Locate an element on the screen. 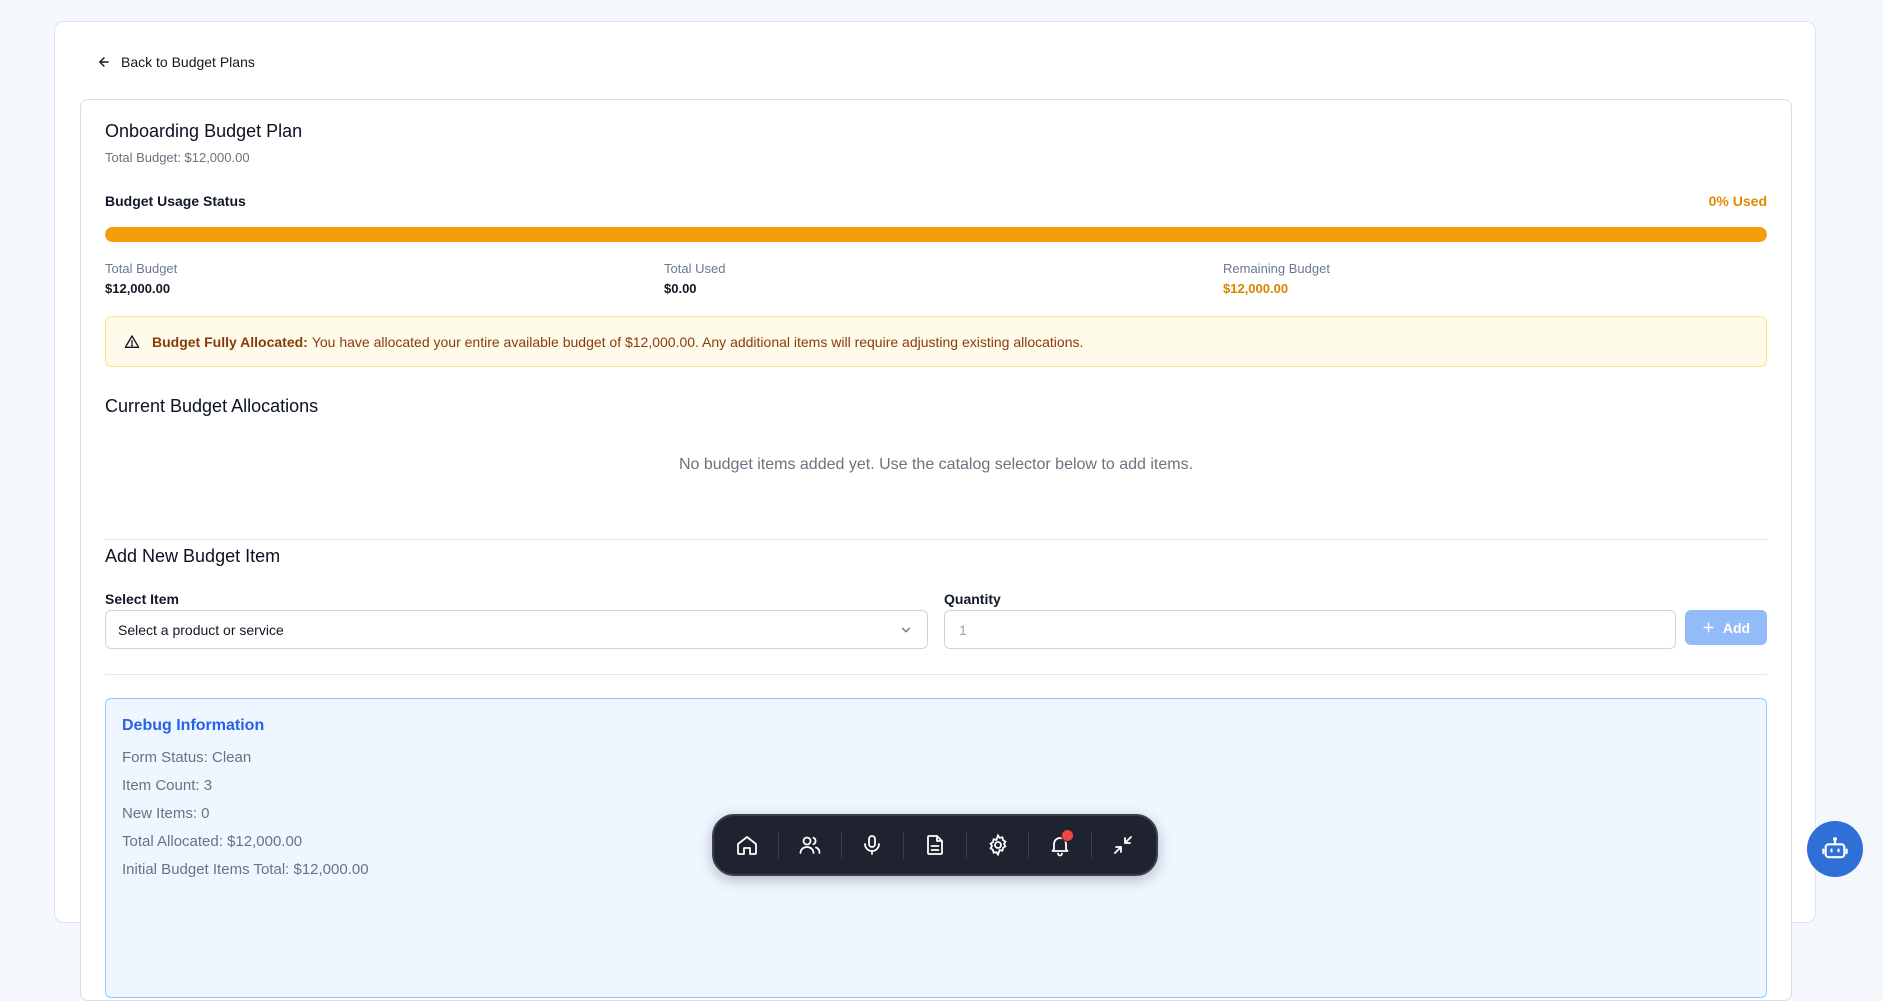 This screenshot has width=1883, height=1001. settings-icon is located at coordinates (997, 845).